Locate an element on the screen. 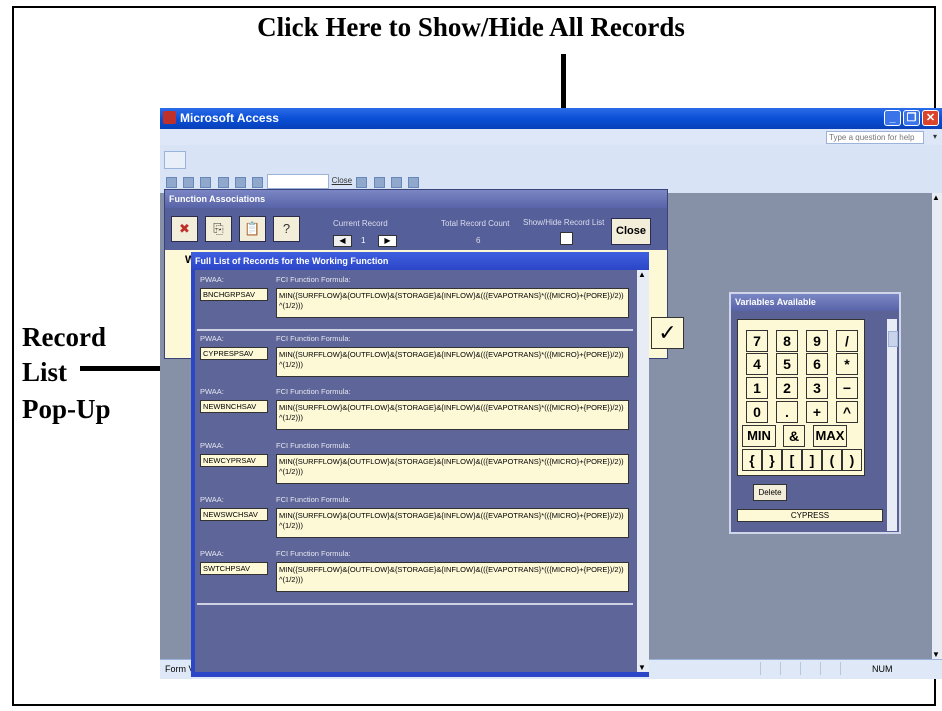 This screenshot has width=942, height=711. pwaa-field: NEWSWCHSAV is located at coordinates (234, 514).